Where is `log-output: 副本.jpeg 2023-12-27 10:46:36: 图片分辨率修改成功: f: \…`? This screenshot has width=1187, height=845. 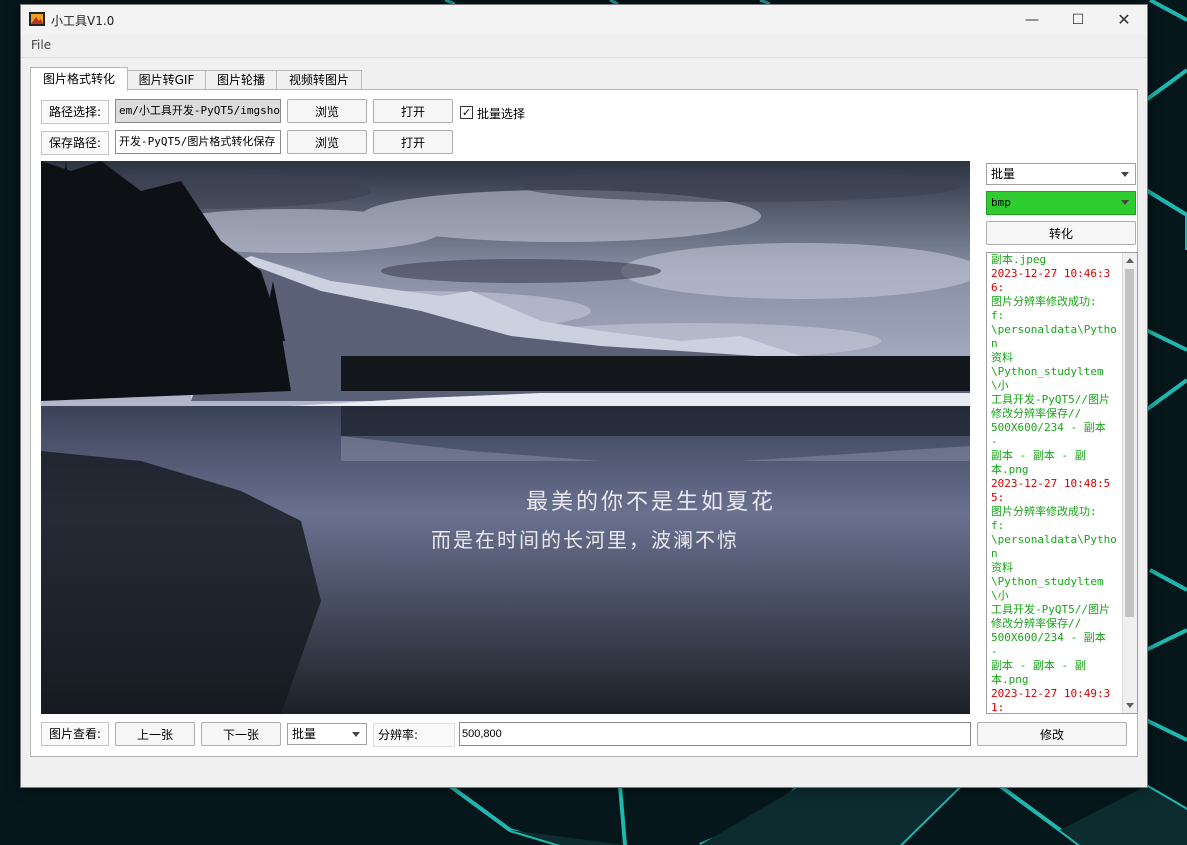 log-output: 副本.jpeg 2023-12-27 10:46:36: 图片分辨率修改成功: f: \… is located at coordinates (1062, 483).